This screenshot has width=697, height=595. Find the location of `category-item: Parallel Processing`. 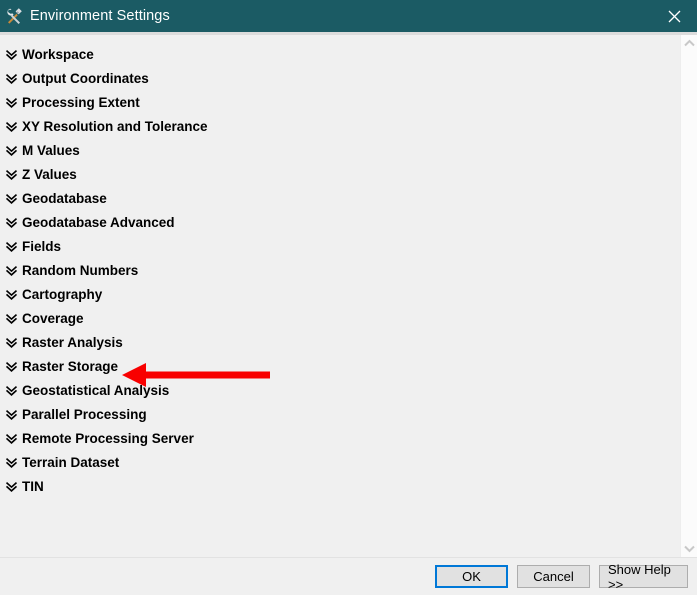

category-item: Parallel Processing is located at coordinates (340, 414).